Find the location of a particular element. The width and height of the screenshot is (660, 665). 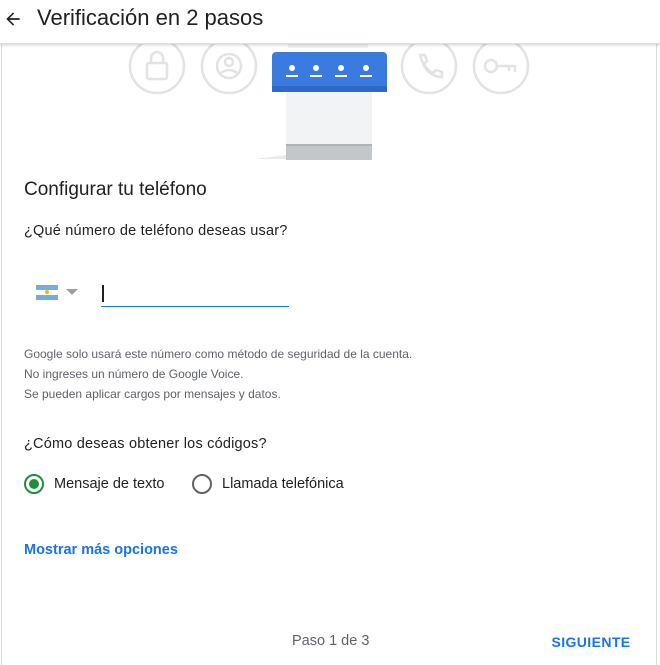

radio-phone-call: Llamada telefónica is located at coordinates (268, 484).